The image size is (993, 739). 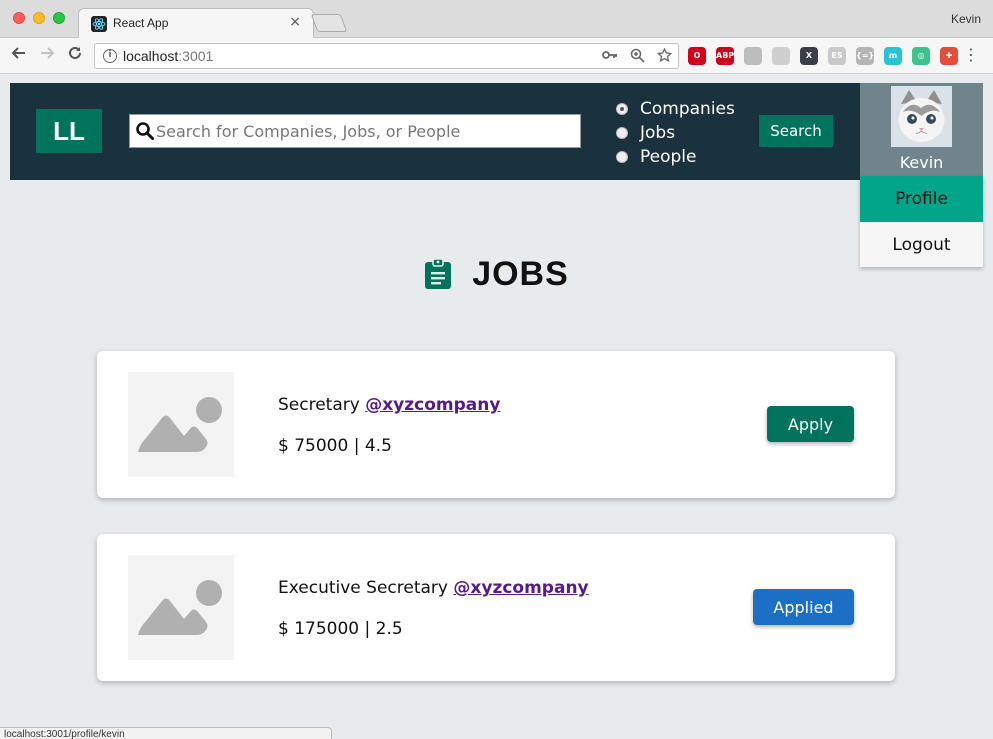 What do you see at coordinates (809, 56) in the screenshot?
I see `x-extension-icon: X` at bounding box center [809, 56].